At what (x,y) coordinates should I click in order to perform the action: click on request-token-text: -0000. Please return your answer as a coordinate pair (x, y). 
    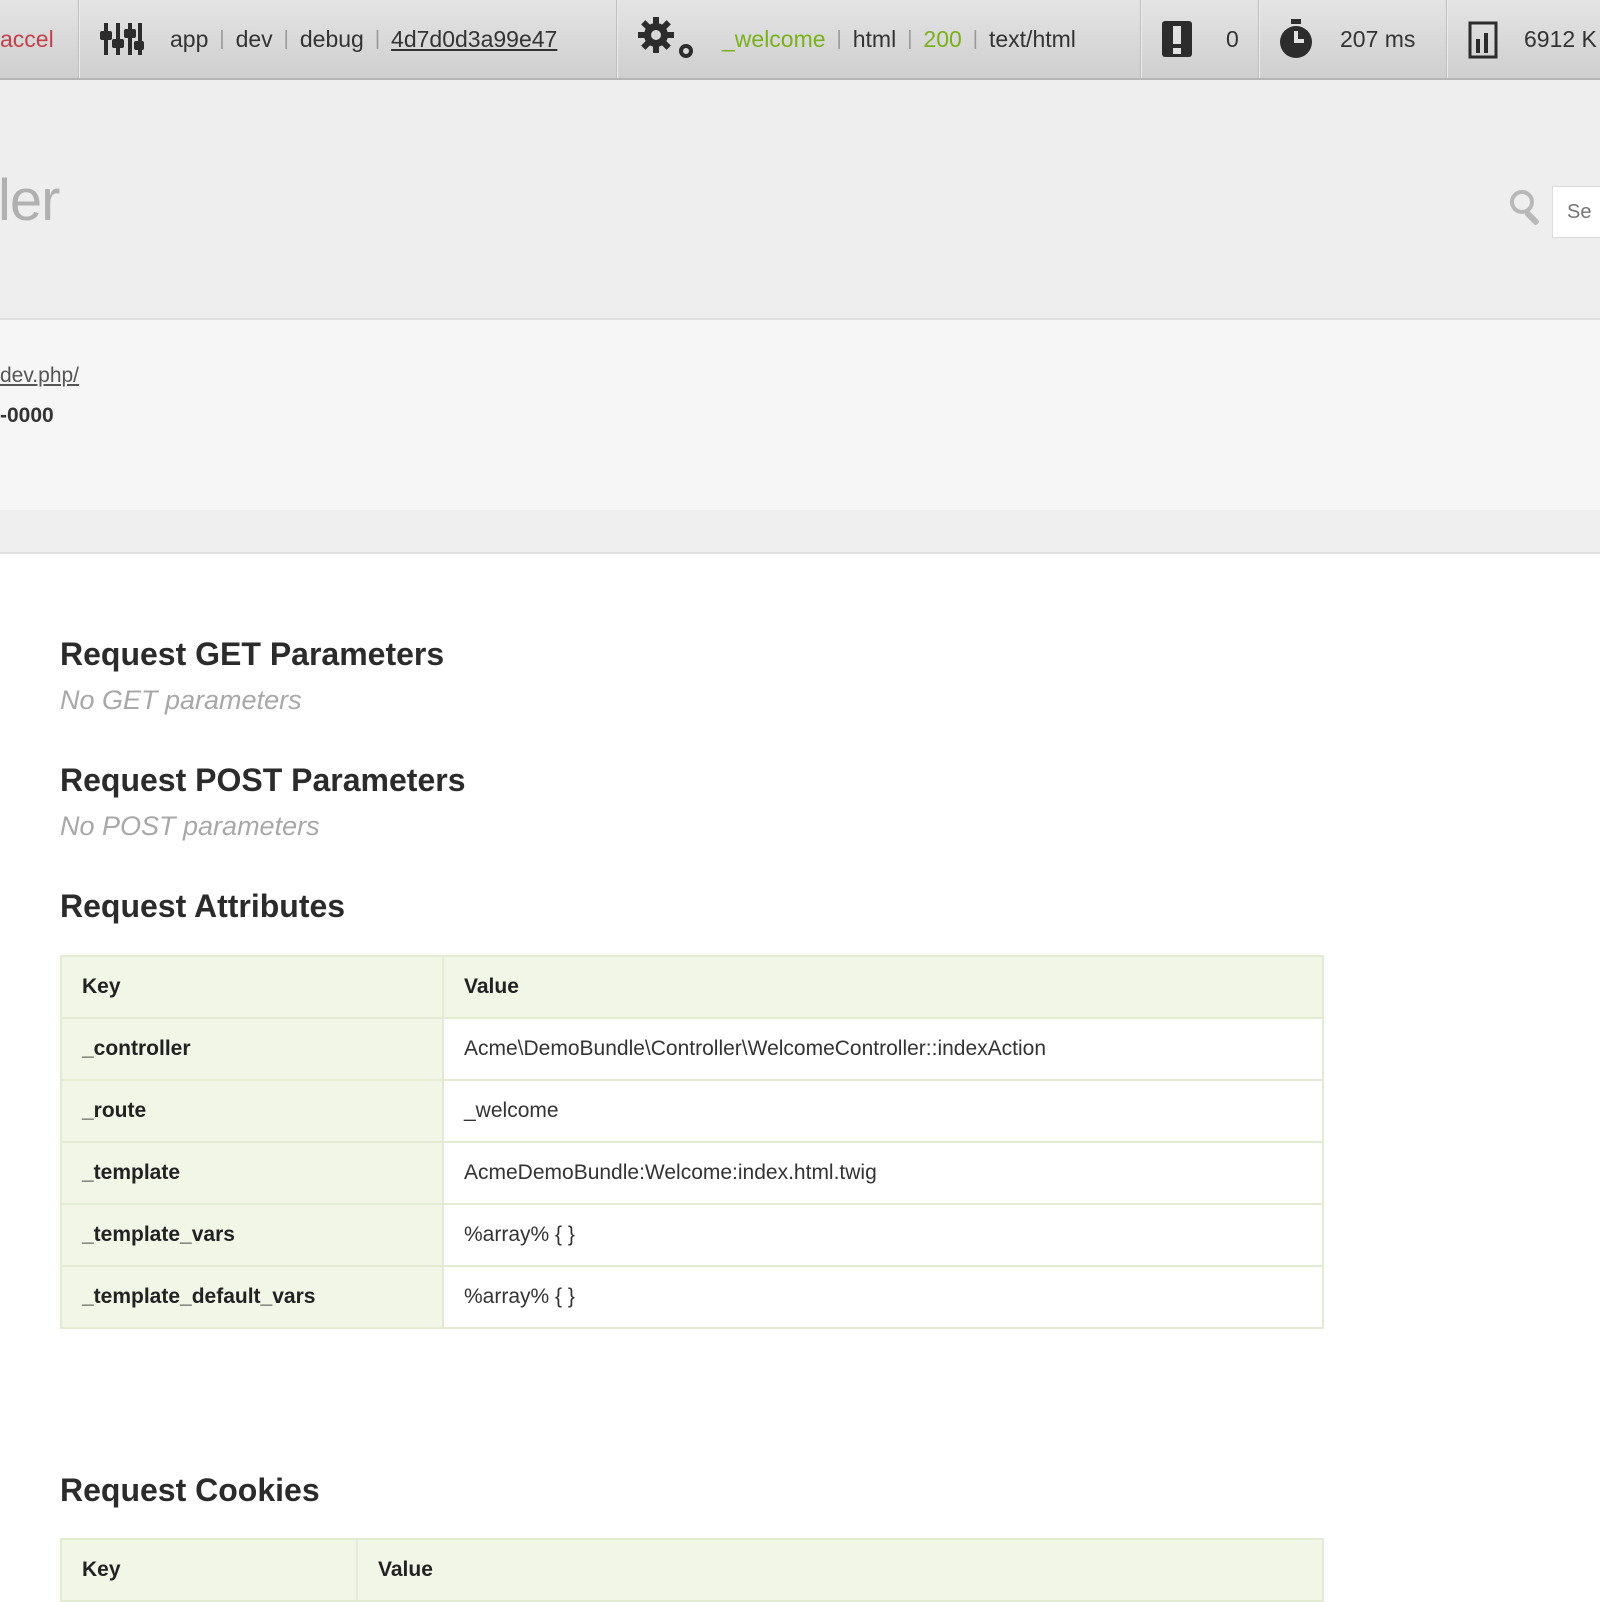
    Looking at the image, I should click on (27, 415).